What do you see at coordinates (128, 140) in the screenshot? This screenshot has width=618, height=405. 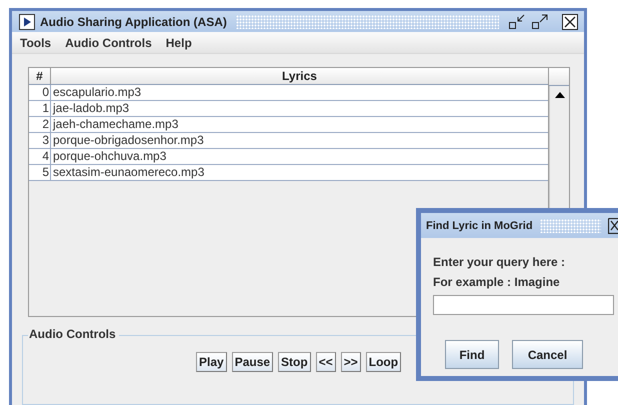 I see `table-cell-text: porque-obrigadosenhor.mp3` at bounding box center [128, 140].